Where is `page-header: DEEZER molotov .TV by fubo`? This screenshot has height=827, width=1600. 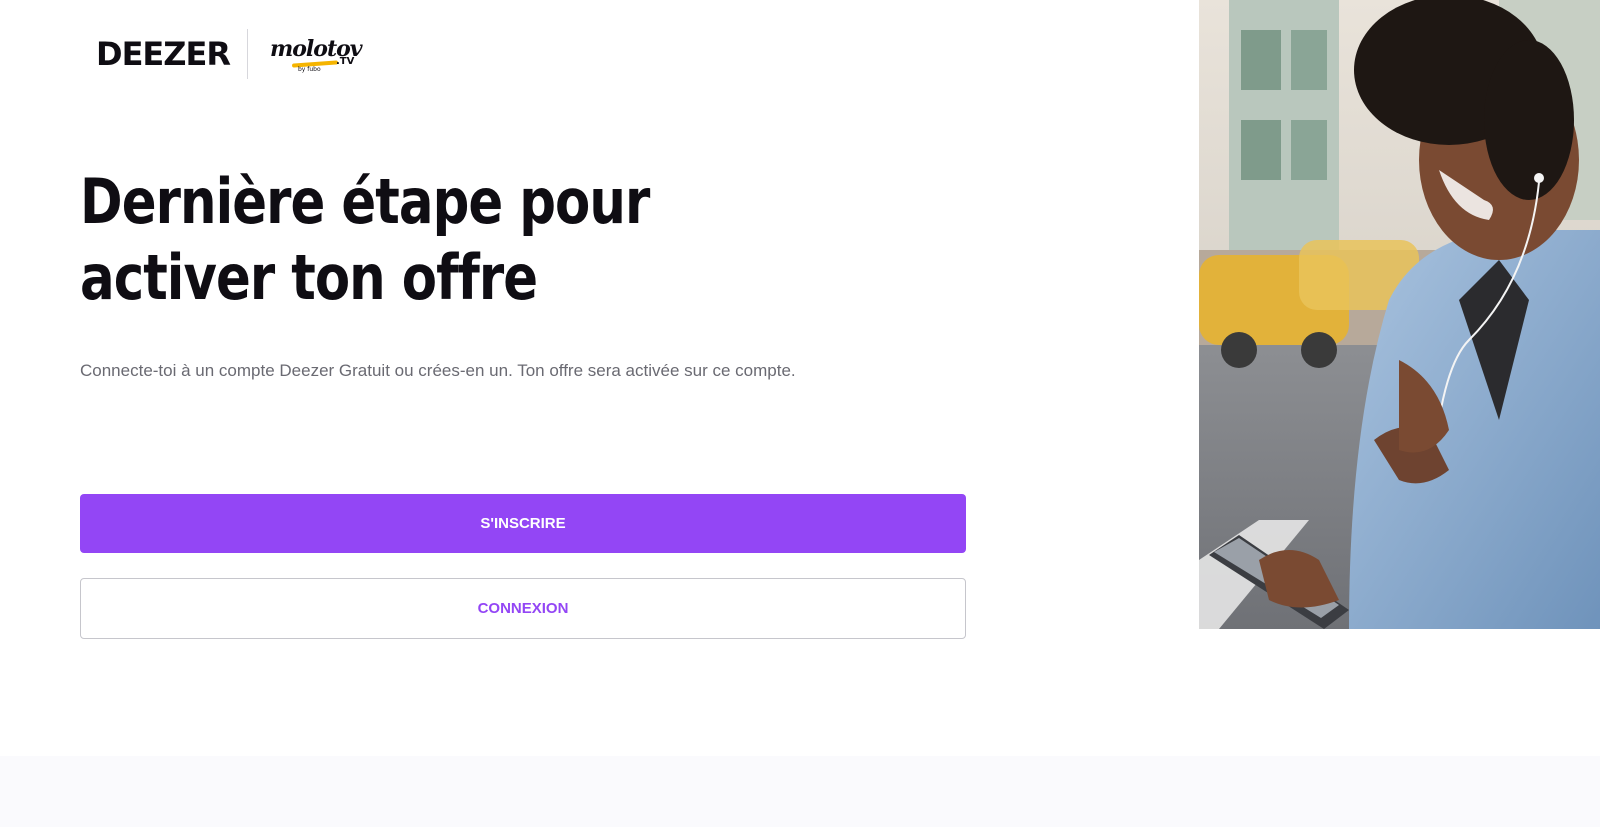 page-header: DEEZER molotov .TV by fubo is located at coordinates (229, 54).